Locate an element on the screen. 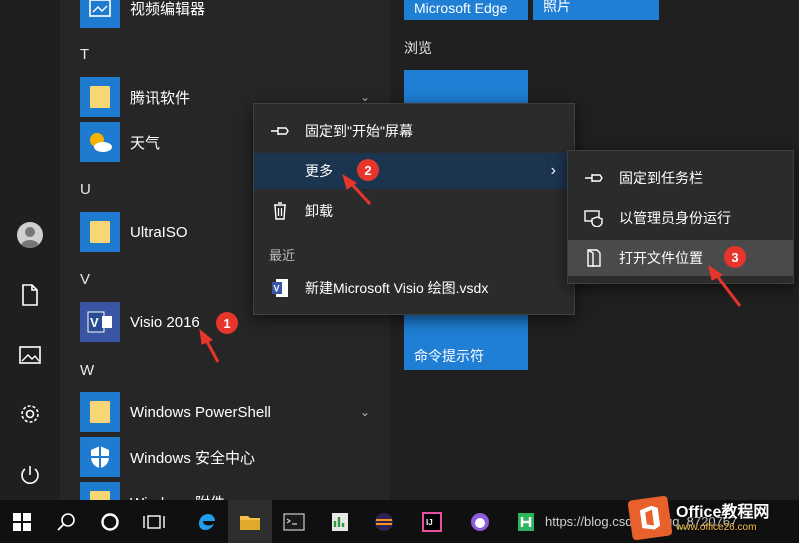 This screenshot has height=543, width=799. taskbar-eclipse is located at coordinates (384, 521).